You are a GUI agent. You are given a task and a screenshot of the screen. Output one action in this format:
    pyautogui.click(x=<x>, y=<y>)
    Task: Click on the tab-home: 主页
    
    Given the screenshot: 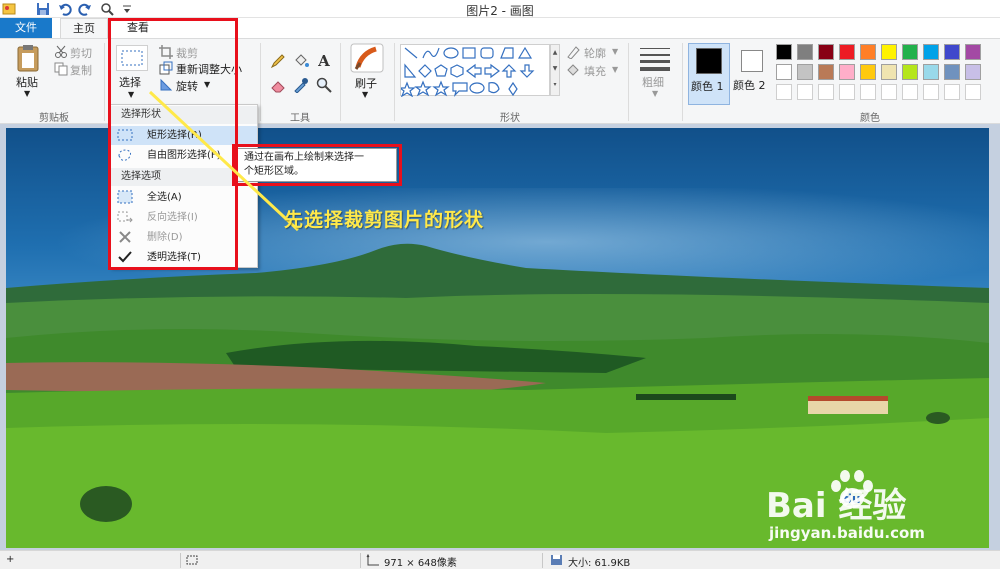 What is the action you would take?
    pyautogui.click(x=84, y=28)
    